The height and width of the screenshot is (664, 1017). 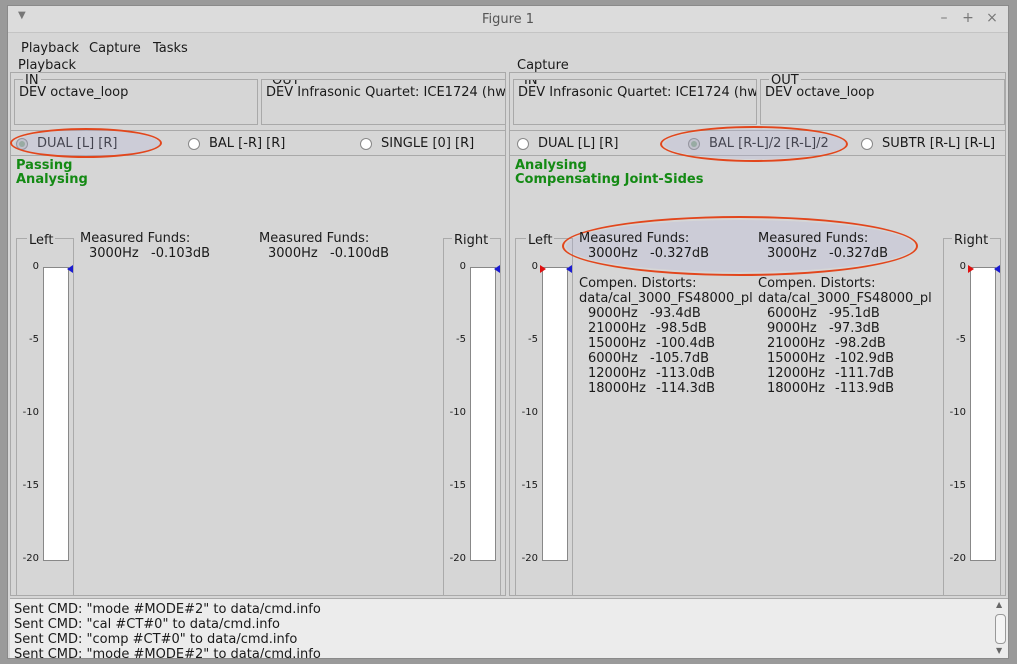 I want to click on capture-distorts-right-file: data/cal_3000_FS48000_pl, so click(x=845, y=298).